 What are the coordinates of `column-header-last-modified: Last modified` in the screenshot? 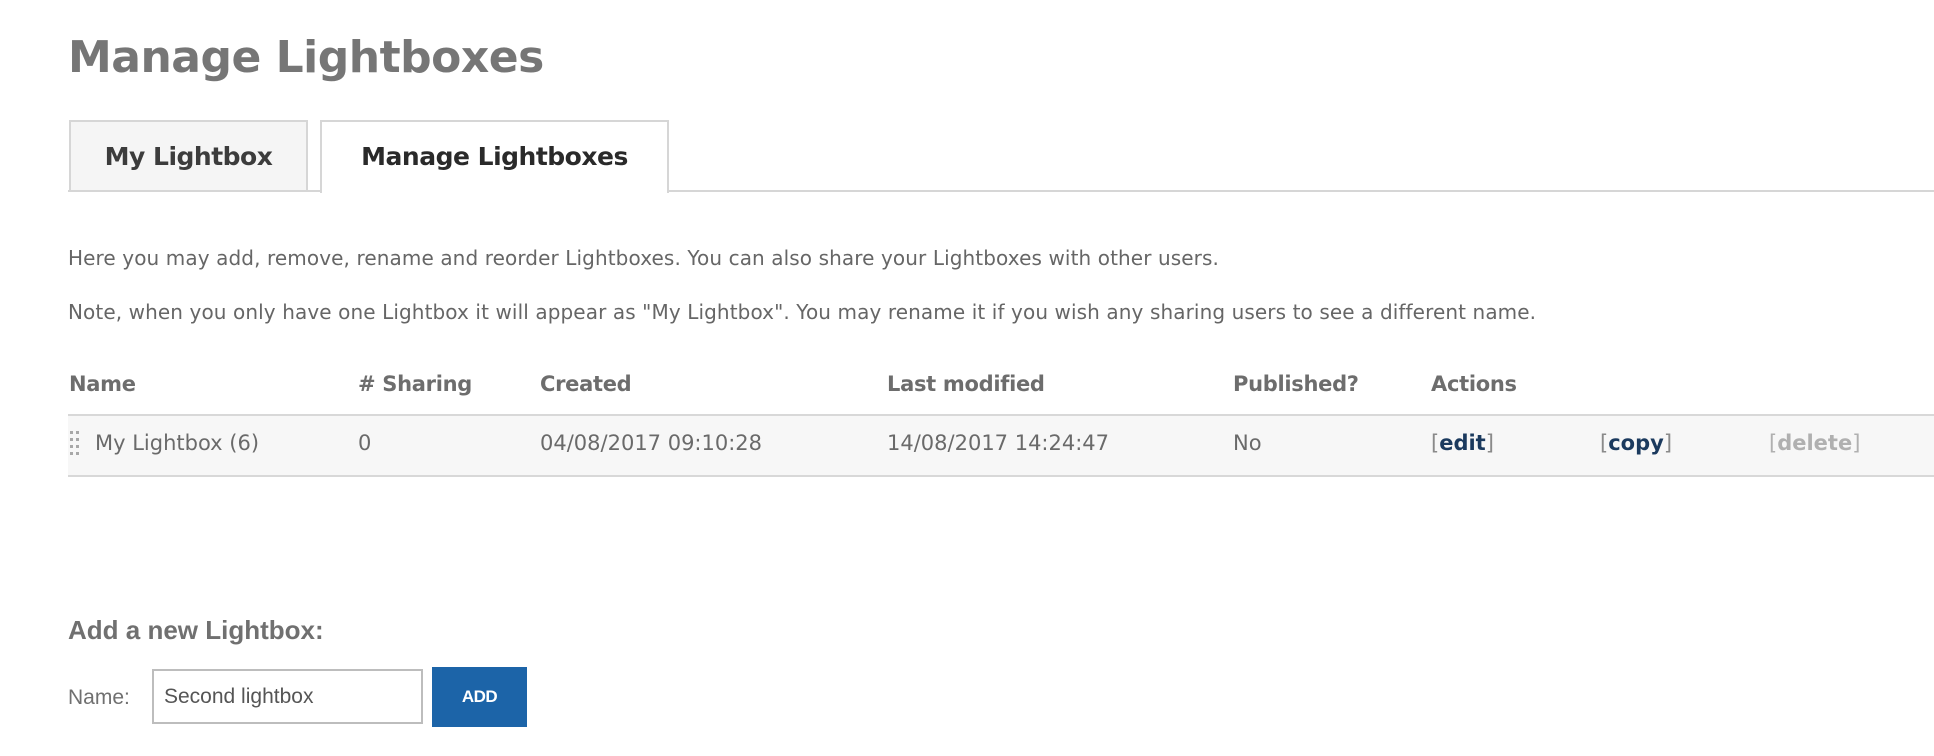 It's located at (966, 384).